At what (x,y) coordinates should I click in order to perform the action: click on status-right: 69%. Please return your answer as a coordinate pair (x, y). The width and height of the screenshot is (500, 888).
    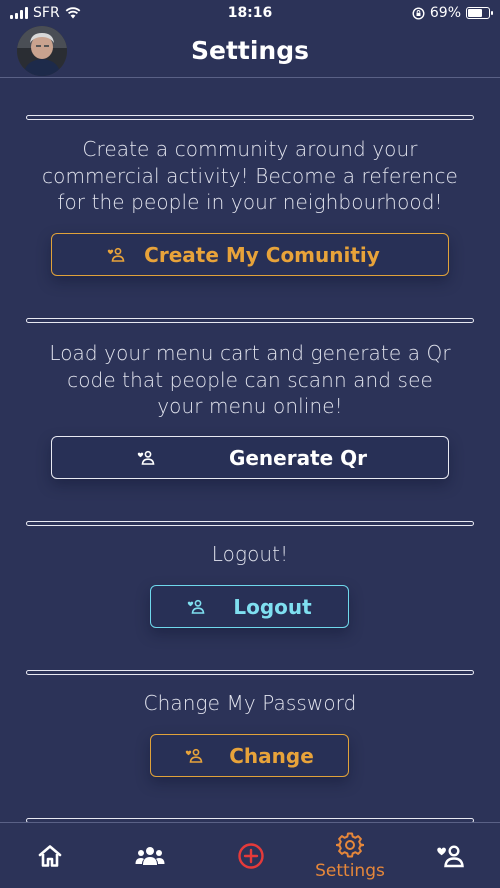
    Looking at the image, I should click on (452, 13).